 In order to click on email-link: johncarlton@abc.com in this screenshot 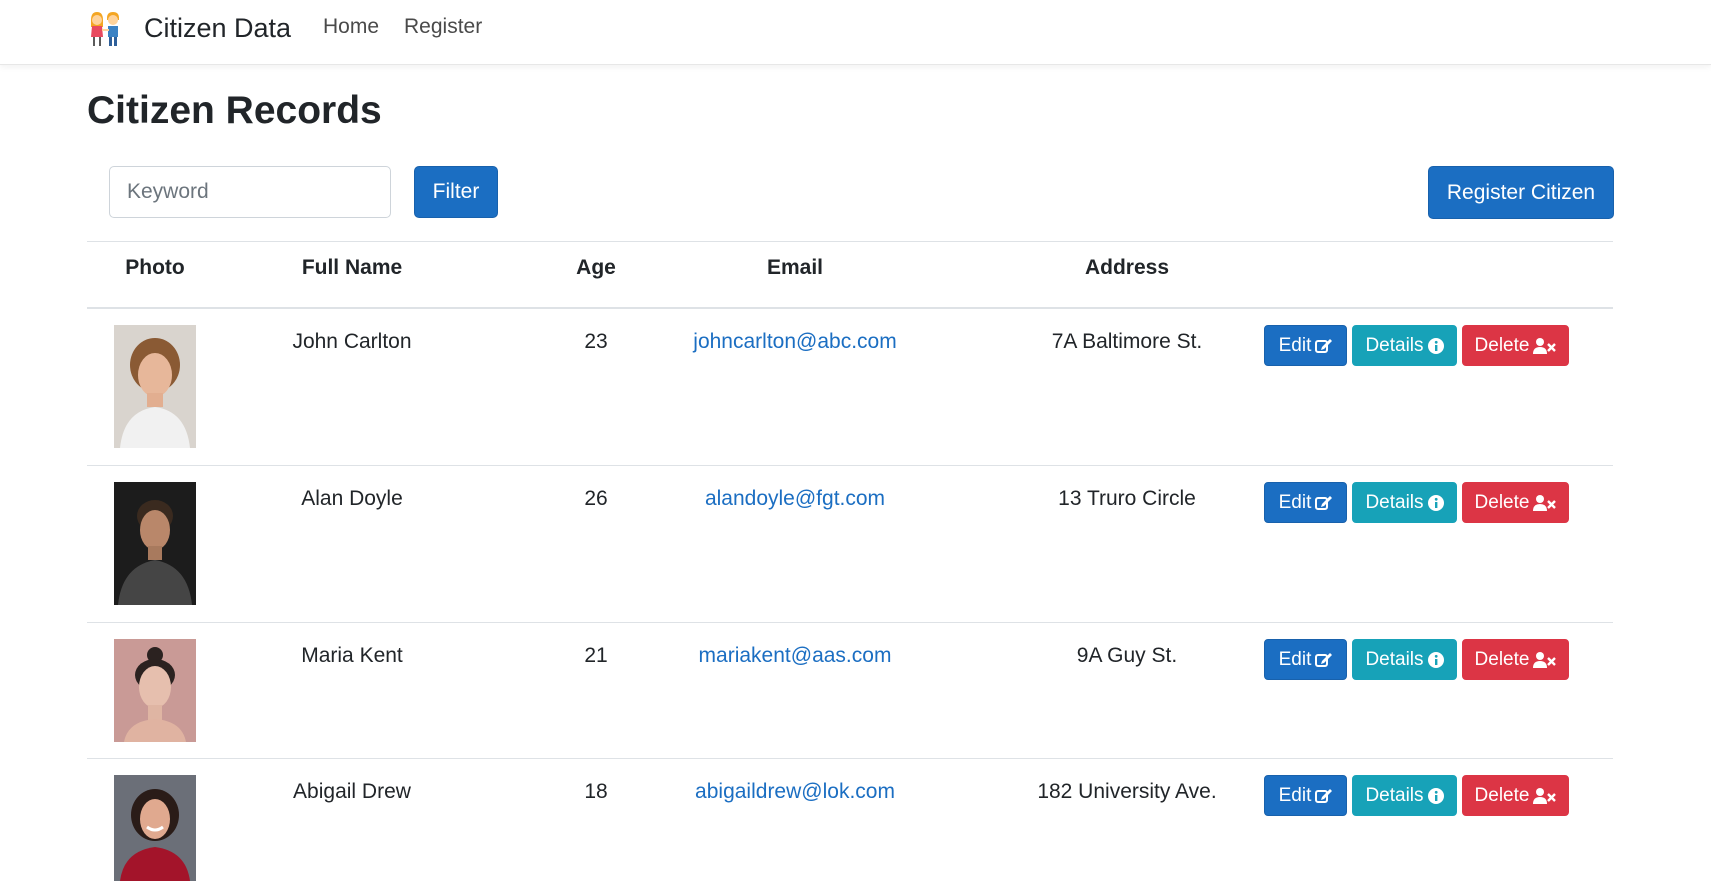, I will do `click(795, 342)`.